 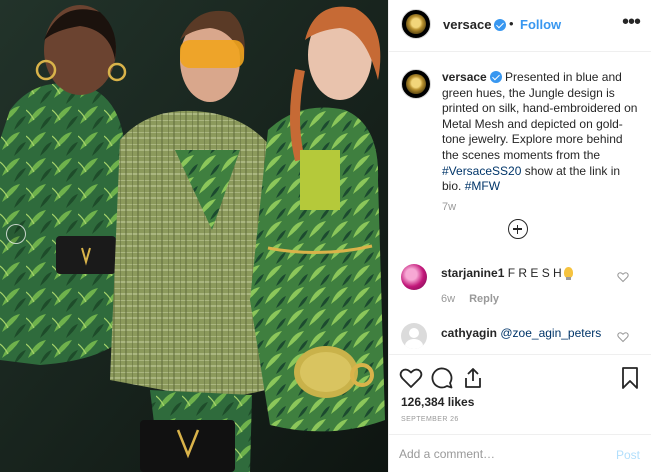 What do you see at coordinates (16, 234) in the screenshot?
I see `carousel-indicator` at bounding box center [16, 234].